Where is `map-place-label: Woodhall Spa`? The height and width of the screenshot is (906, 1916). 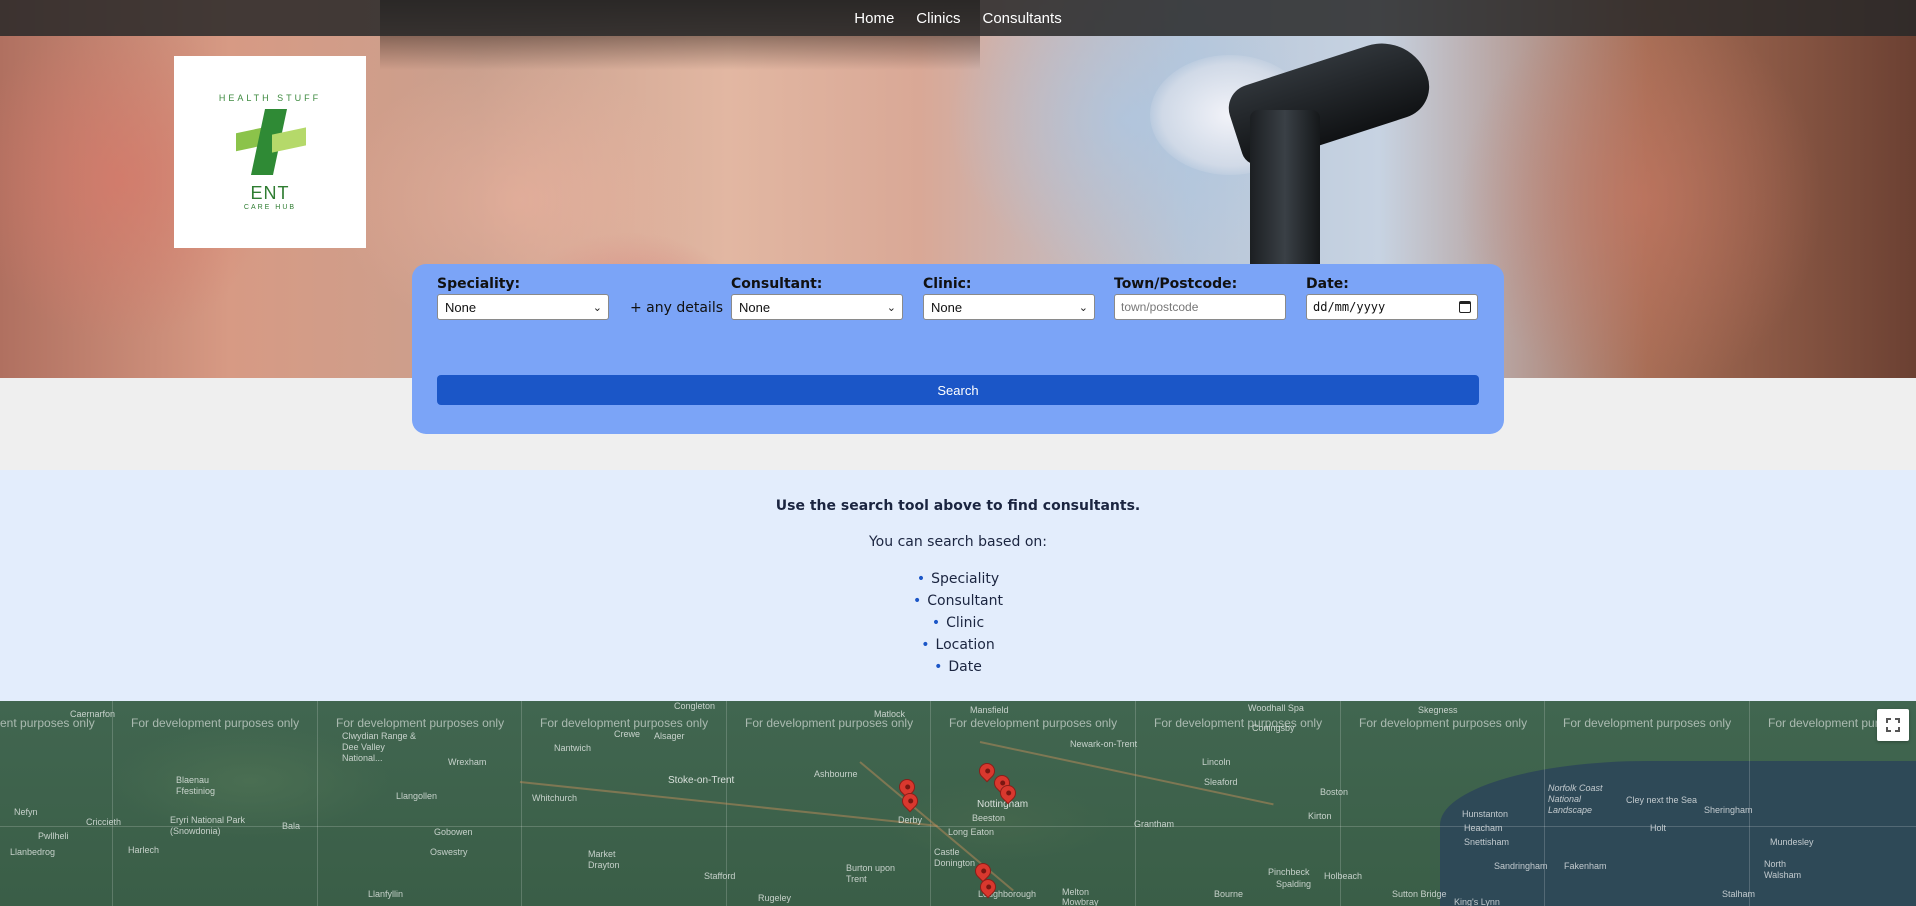 map-place-label: Woodhall Spa is located at coordinates (1276, 708).